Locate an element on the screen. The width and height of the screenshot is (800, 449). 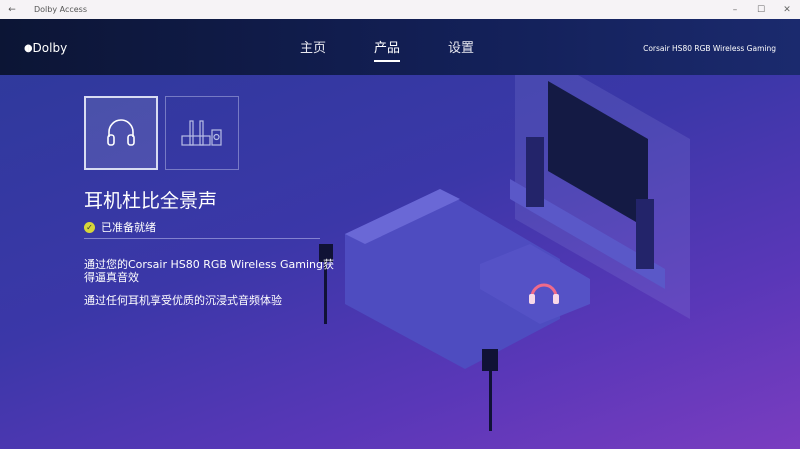
speakers-tile is located at coordinates (202, 133).